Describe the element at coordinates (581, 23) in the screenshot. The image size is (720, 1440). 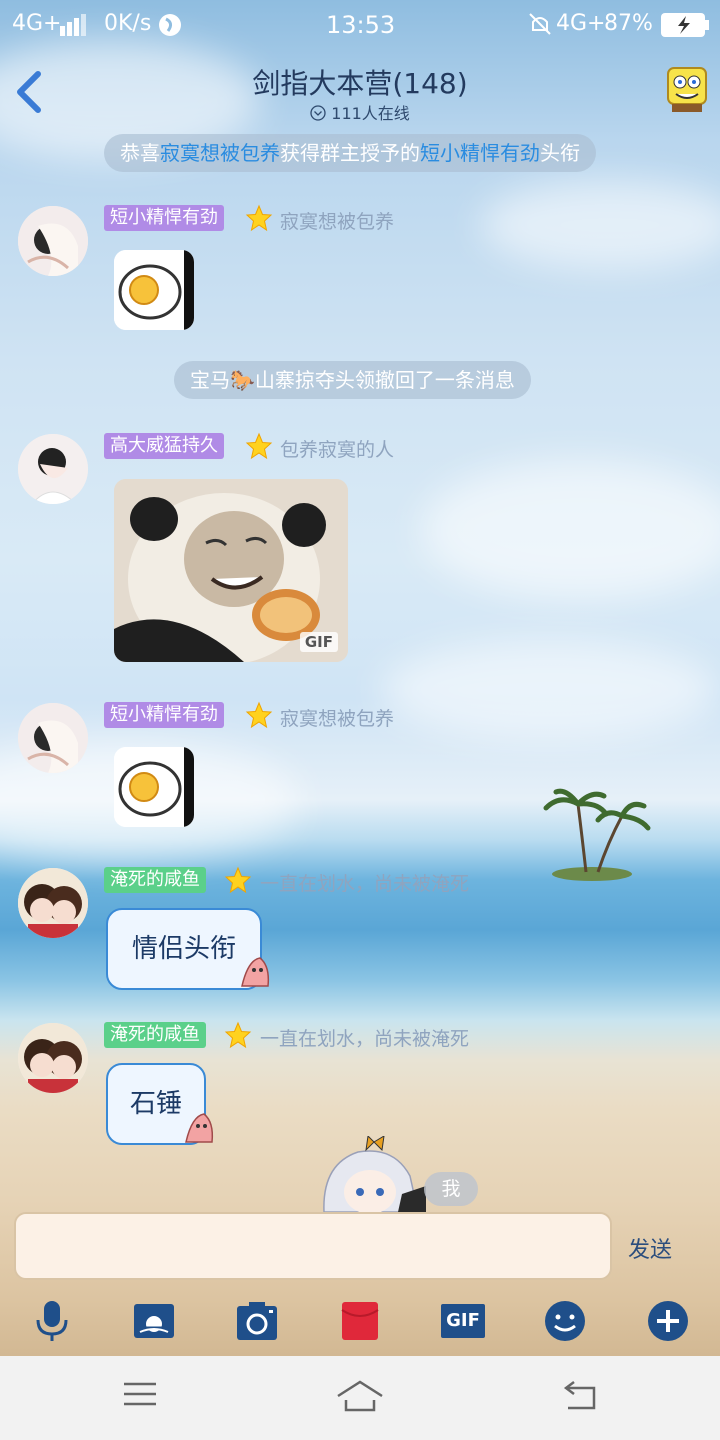
I see `network-type-2: 4G+` at that location.